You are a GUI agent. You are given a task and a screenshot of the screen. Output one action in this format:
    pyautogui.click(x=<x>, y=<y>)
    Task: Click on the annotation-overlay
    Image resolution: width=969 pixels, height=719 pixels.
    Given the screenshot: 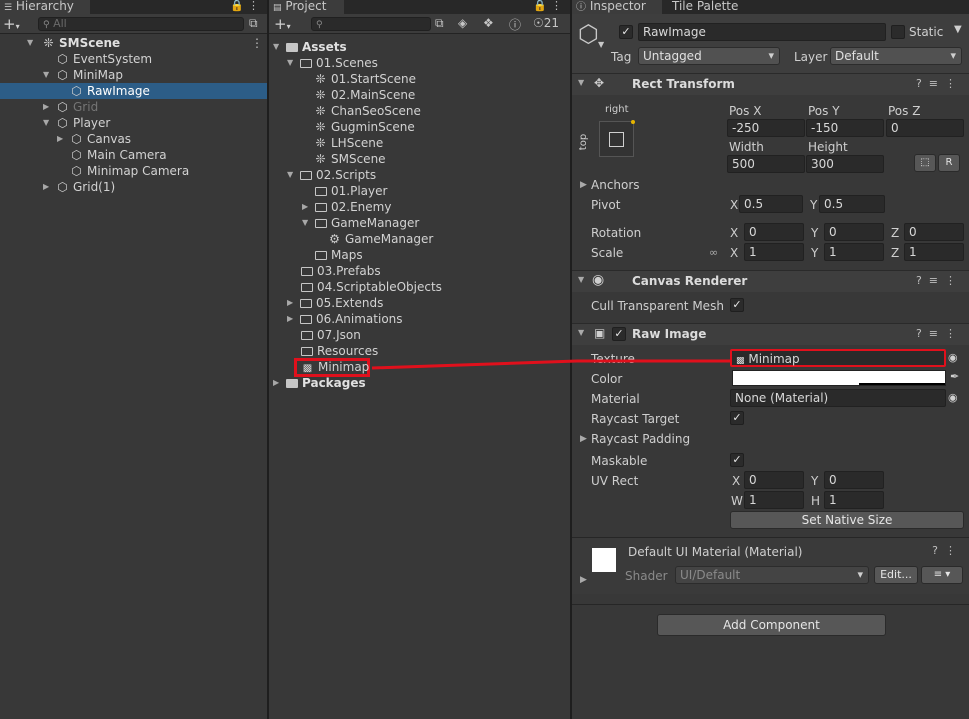 What is the action you would take?
    pyautogui.click(x=551, y=364)
    